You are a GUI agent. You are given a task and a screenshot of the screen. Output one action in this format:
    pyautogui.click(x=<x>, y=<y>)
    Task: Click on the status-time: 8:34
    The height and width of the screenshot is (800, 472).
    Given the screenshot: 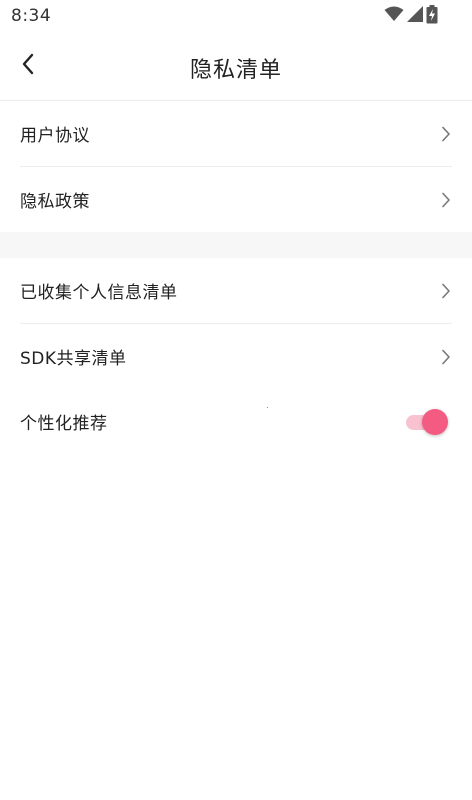 What is the action you would take?
    pyautogui.click(x=31, y=16)
    